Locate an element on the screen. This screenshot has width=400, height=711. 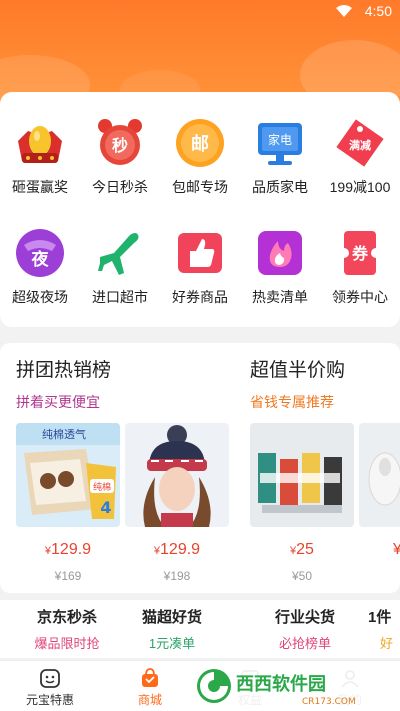
grid-item-coupon-center: 券 领券中心 is located at coordinates (360, 277).